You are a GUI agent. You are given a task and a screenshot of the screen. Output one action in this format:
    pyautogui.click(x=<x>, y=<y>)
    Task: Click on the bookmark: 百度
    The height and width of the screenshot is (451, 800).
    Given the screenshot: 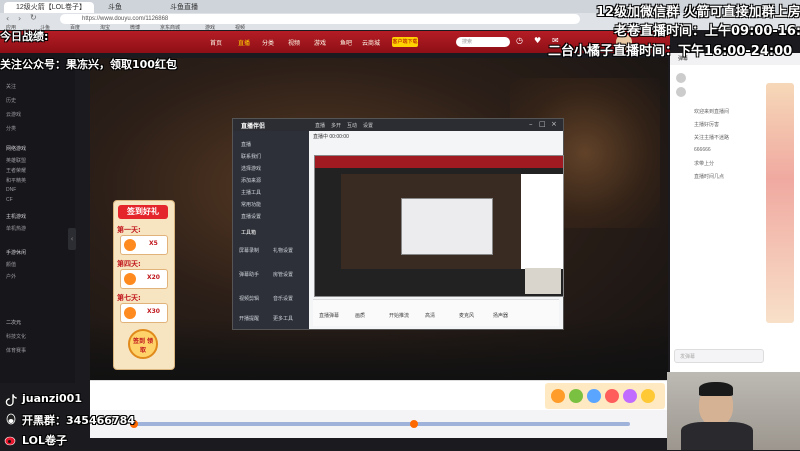 What is the action you would take?
    pyautogui.click(x=75, y=27)
    